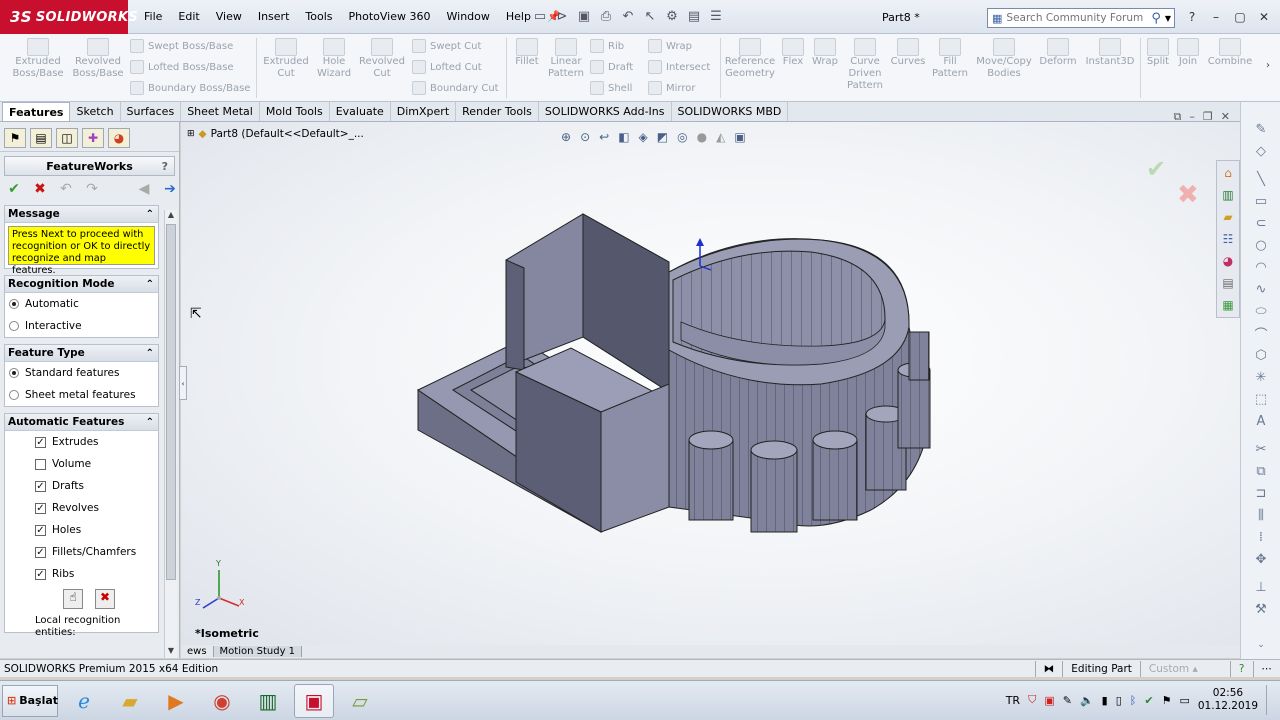 The width and height of the screenshot is (1280, 720). Describe the element at coordinates (182, 67) in the screenshot. I see `lofted-boss-button: Lofted Boss/Base` at that location.